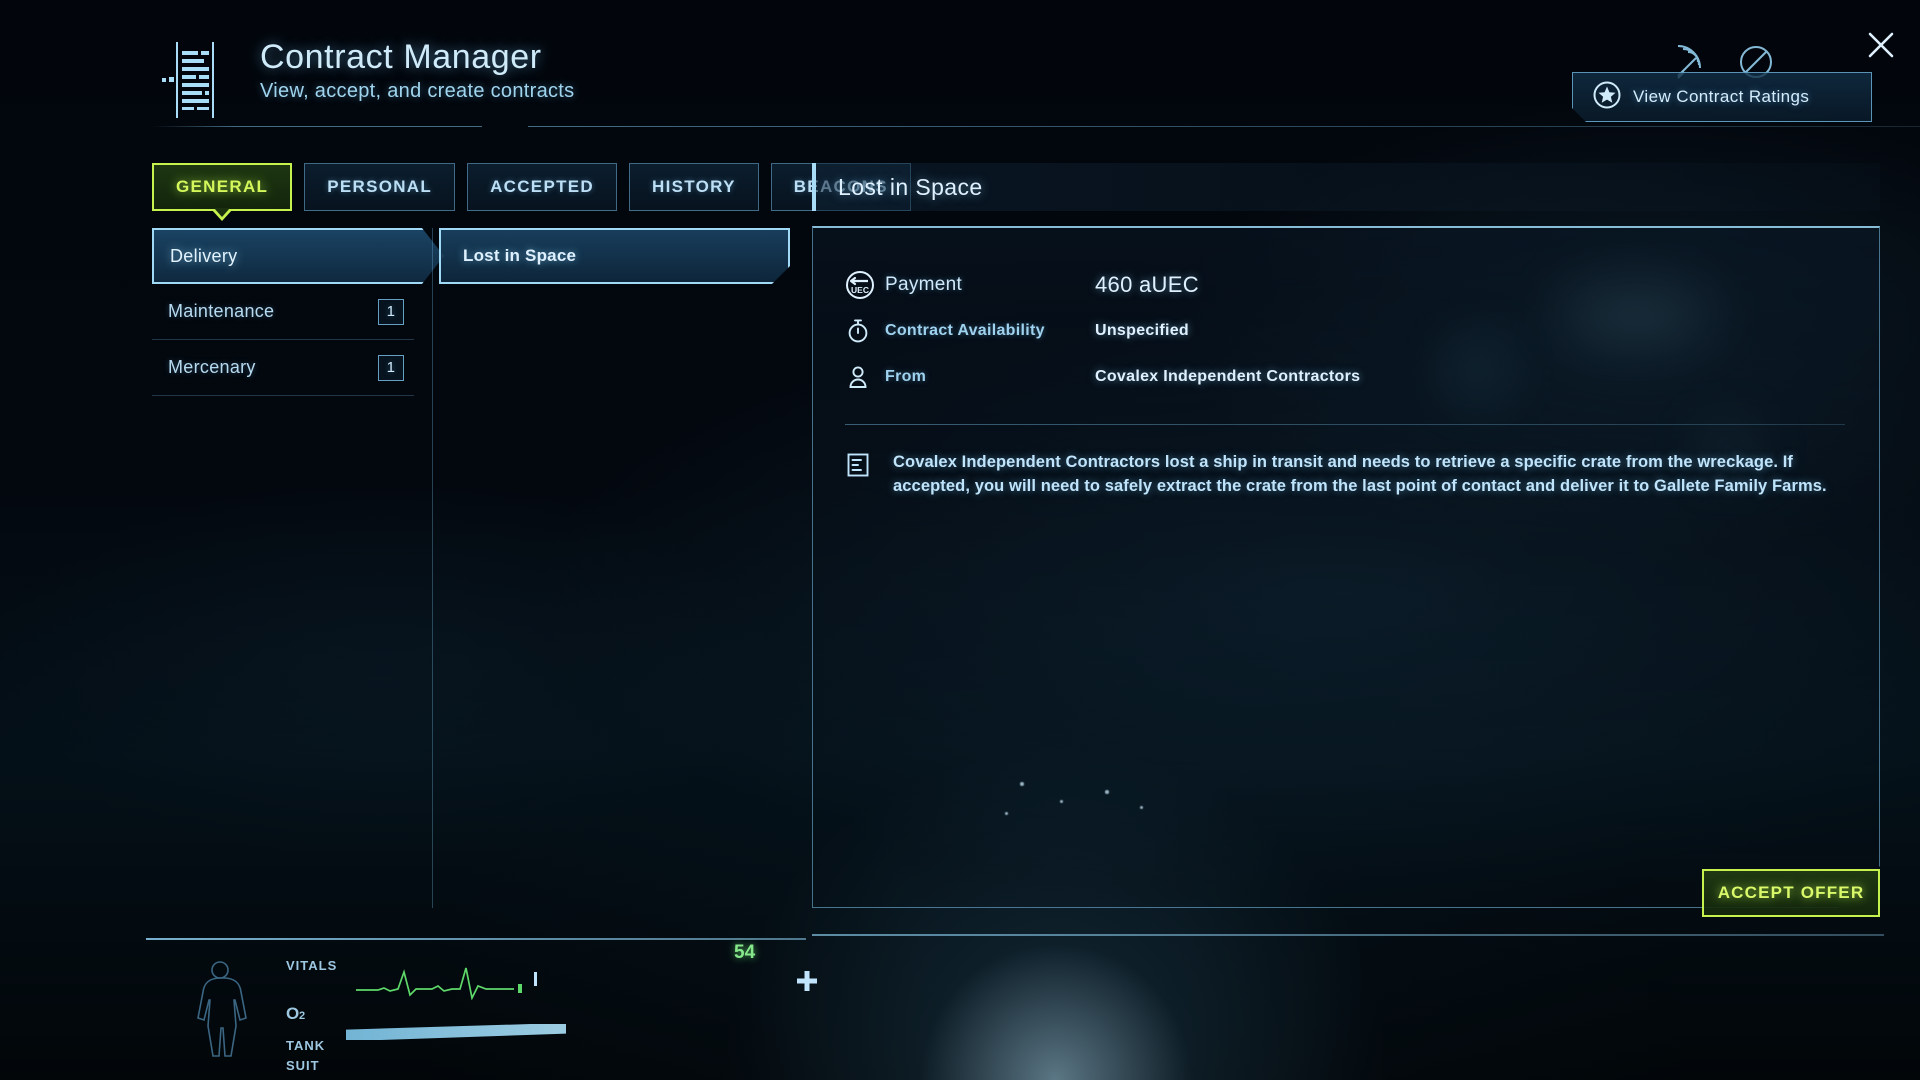  What do you see at coordinates (401, 57) in the screenshot?
I see `page-title: Contract Manager` at bounding box center [401, 57].